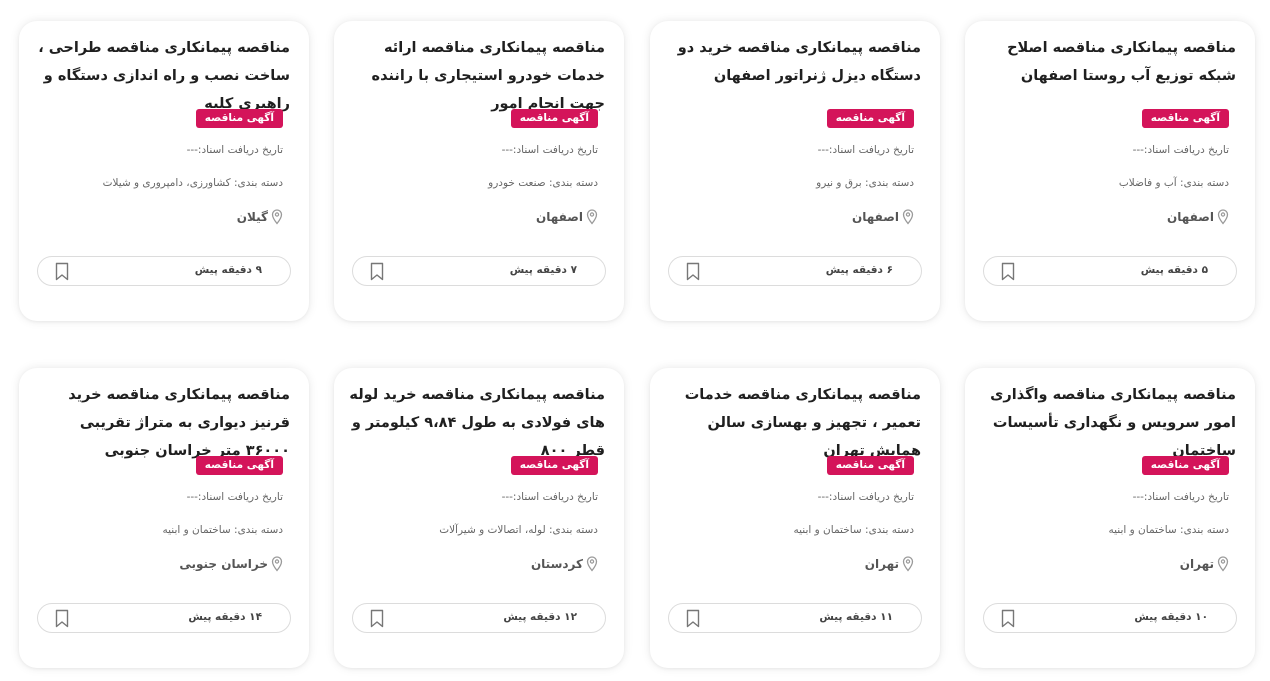 This screenshot has height=681, width=1270. What do you see at coordinates (859, 270) in the screenshot?
I see `posted-time: ۶ دقیقه پیش` at bounding box center [859, 270].